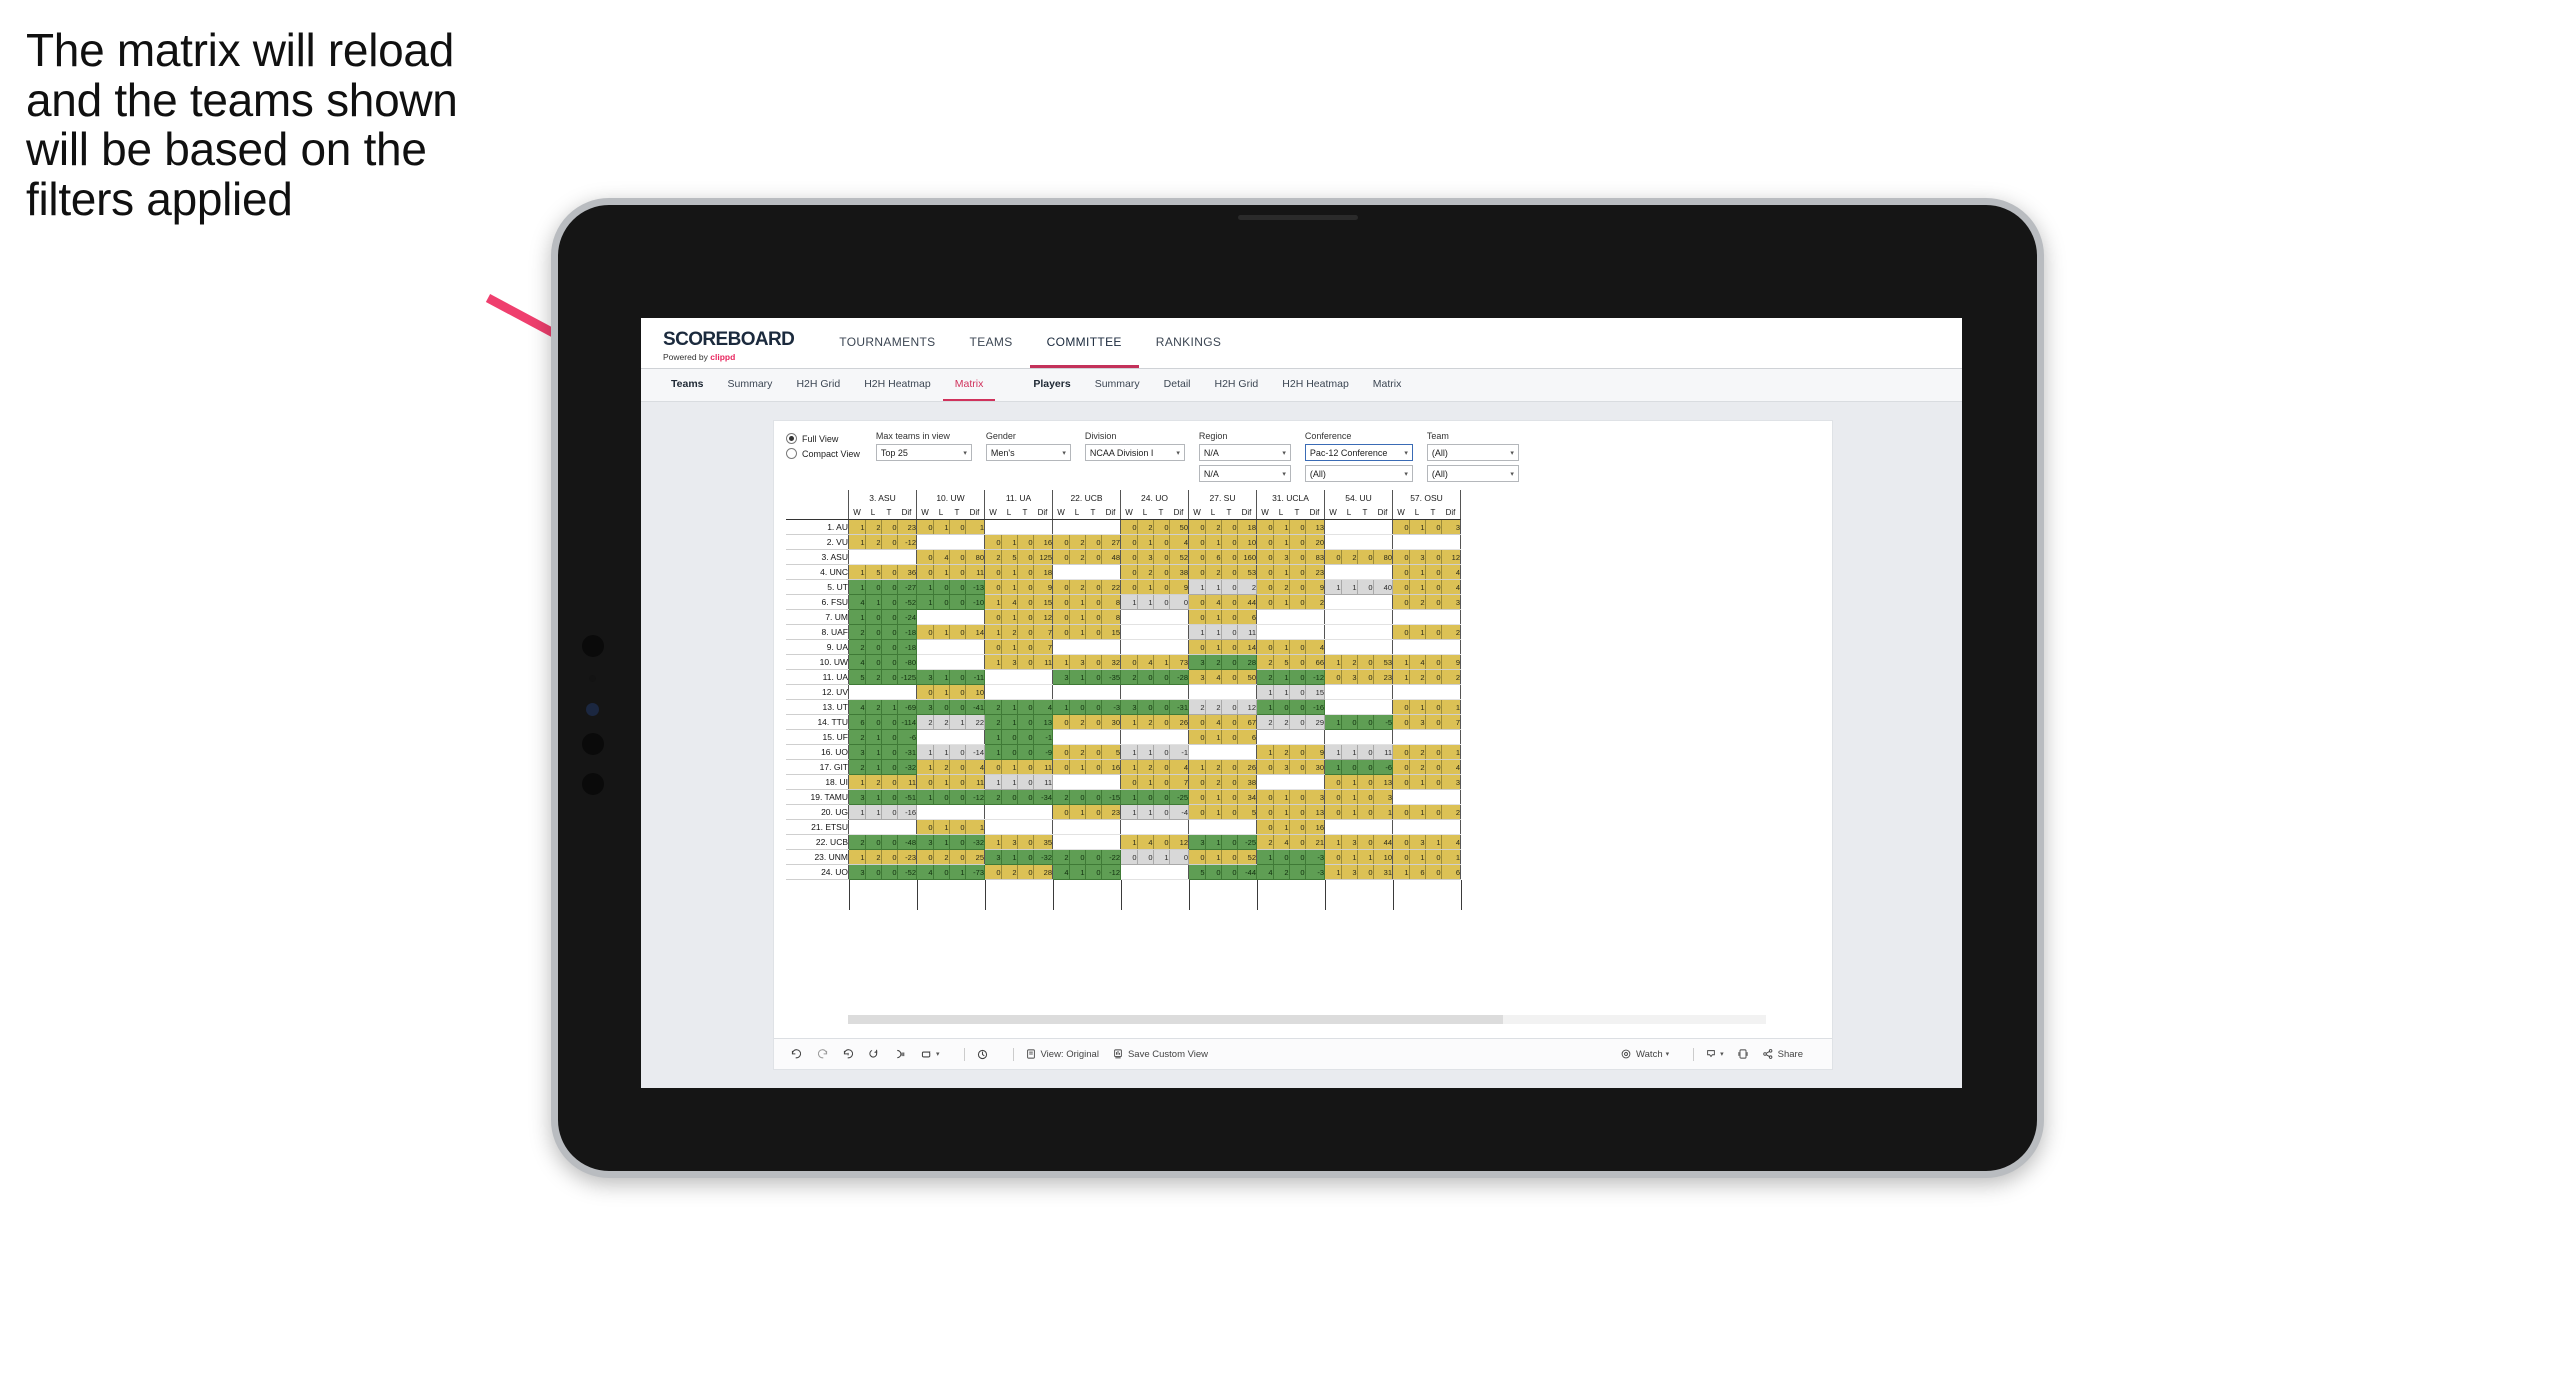  Describe the element at coordinates (1314, 587) in the screenshot. I see `matrix-cell: 9` at that location.